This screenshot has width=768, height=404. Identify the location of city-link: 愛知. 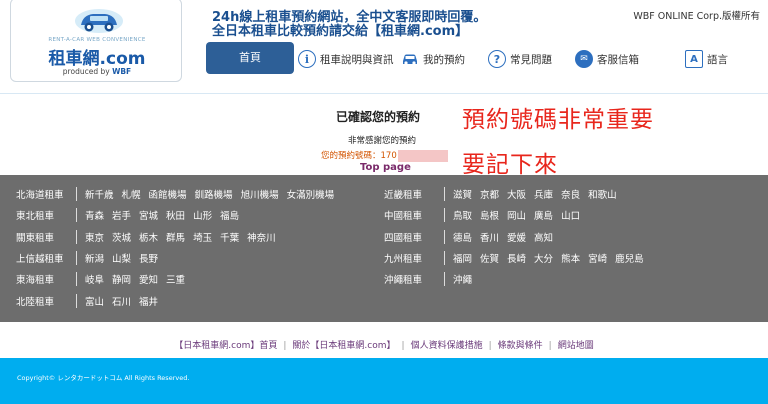
(148, 279).